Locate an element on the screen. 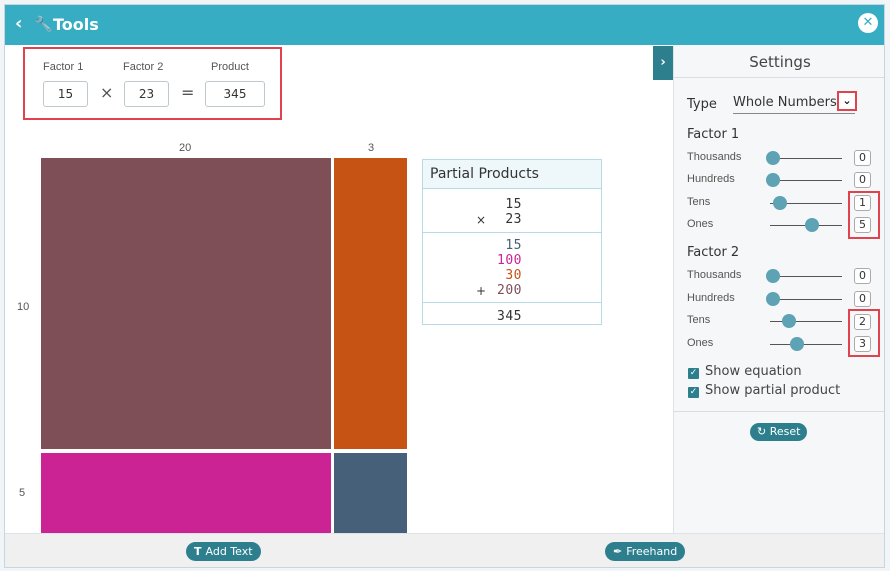  f1-hundreds-thumb is located at coordinates (773, 180).